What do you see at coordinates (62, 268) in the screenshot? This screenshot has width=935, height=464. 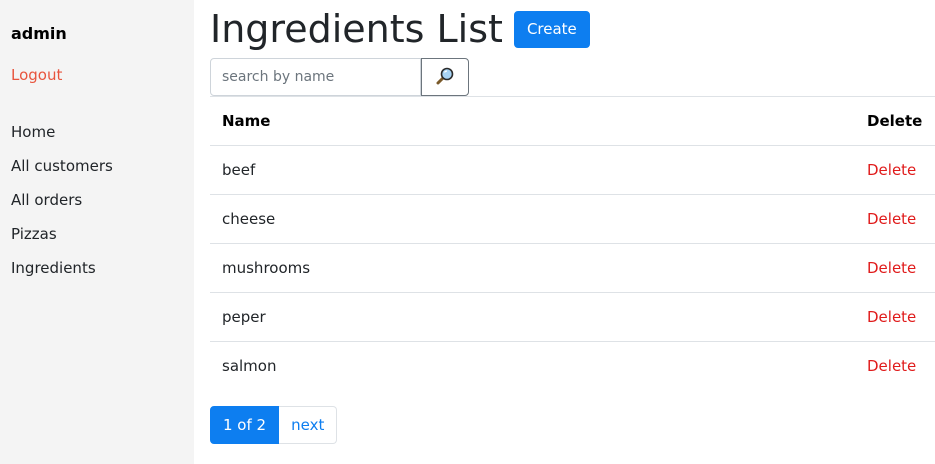 I see `sidebar-item-ingredients: Ingredients` at bounding box center [62, 268].